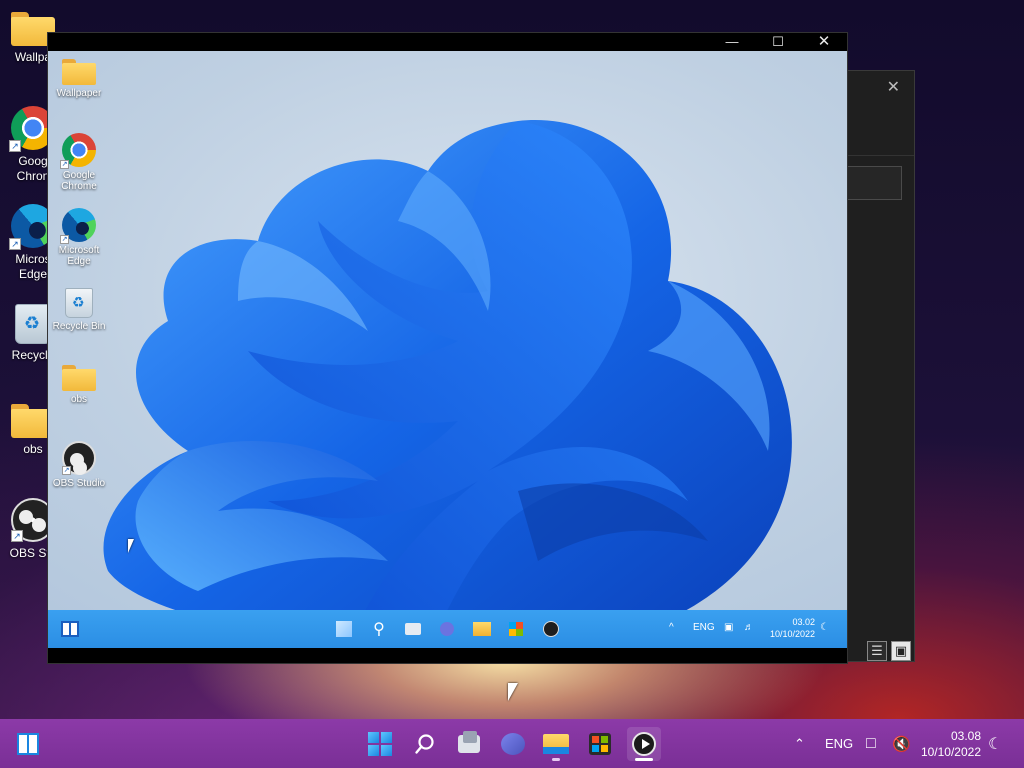  Describe the element at coordinates (732, 42) in the screenshot. I see `minimize-button: —` at that location.